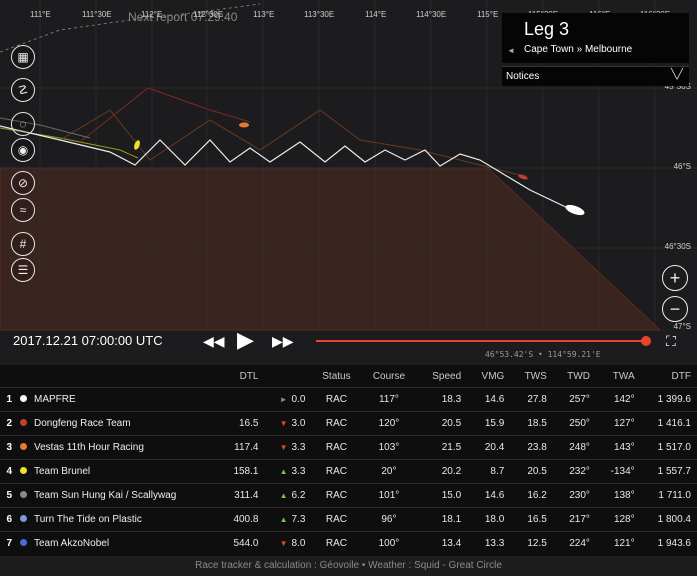 This screenshot has height=576, width=697. Describe the element at coordinates (442, 447) in the screenshot. I see `speed-cell: 21.5` at that location.